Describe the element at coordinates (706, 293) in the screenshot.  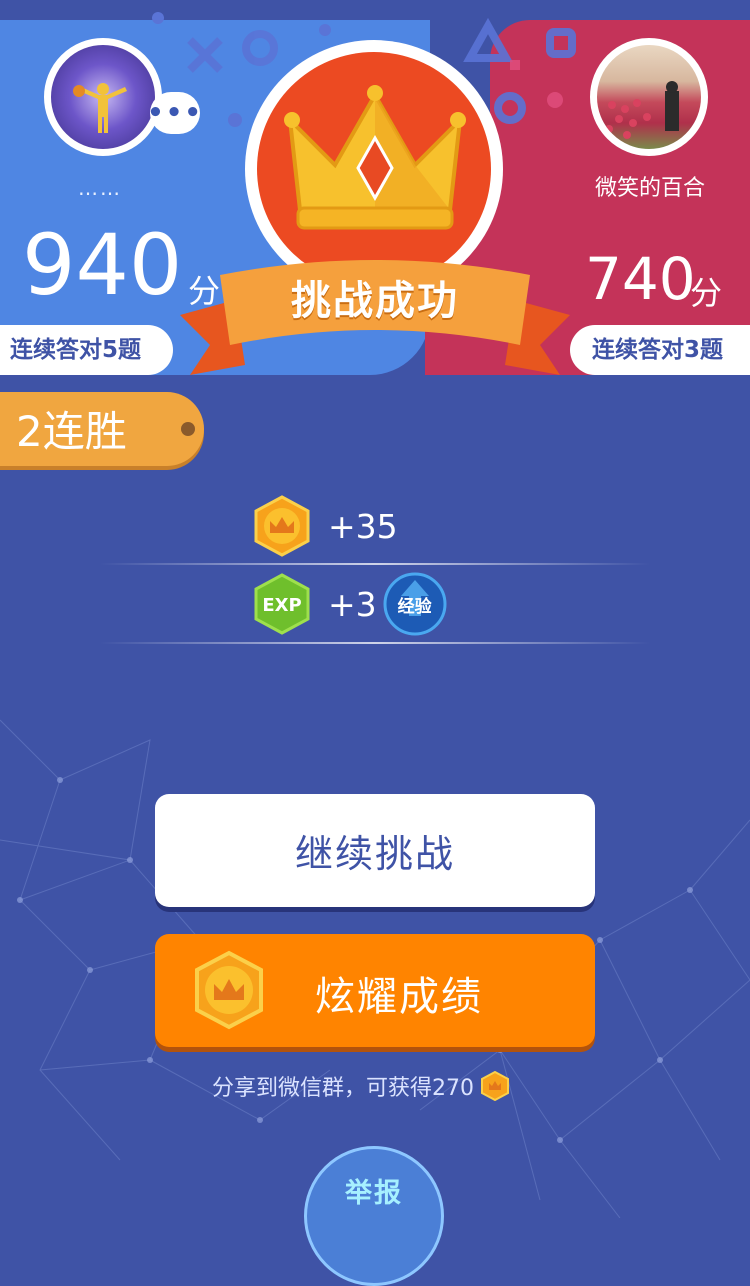
I see `right-score-unit: 分` at that location.